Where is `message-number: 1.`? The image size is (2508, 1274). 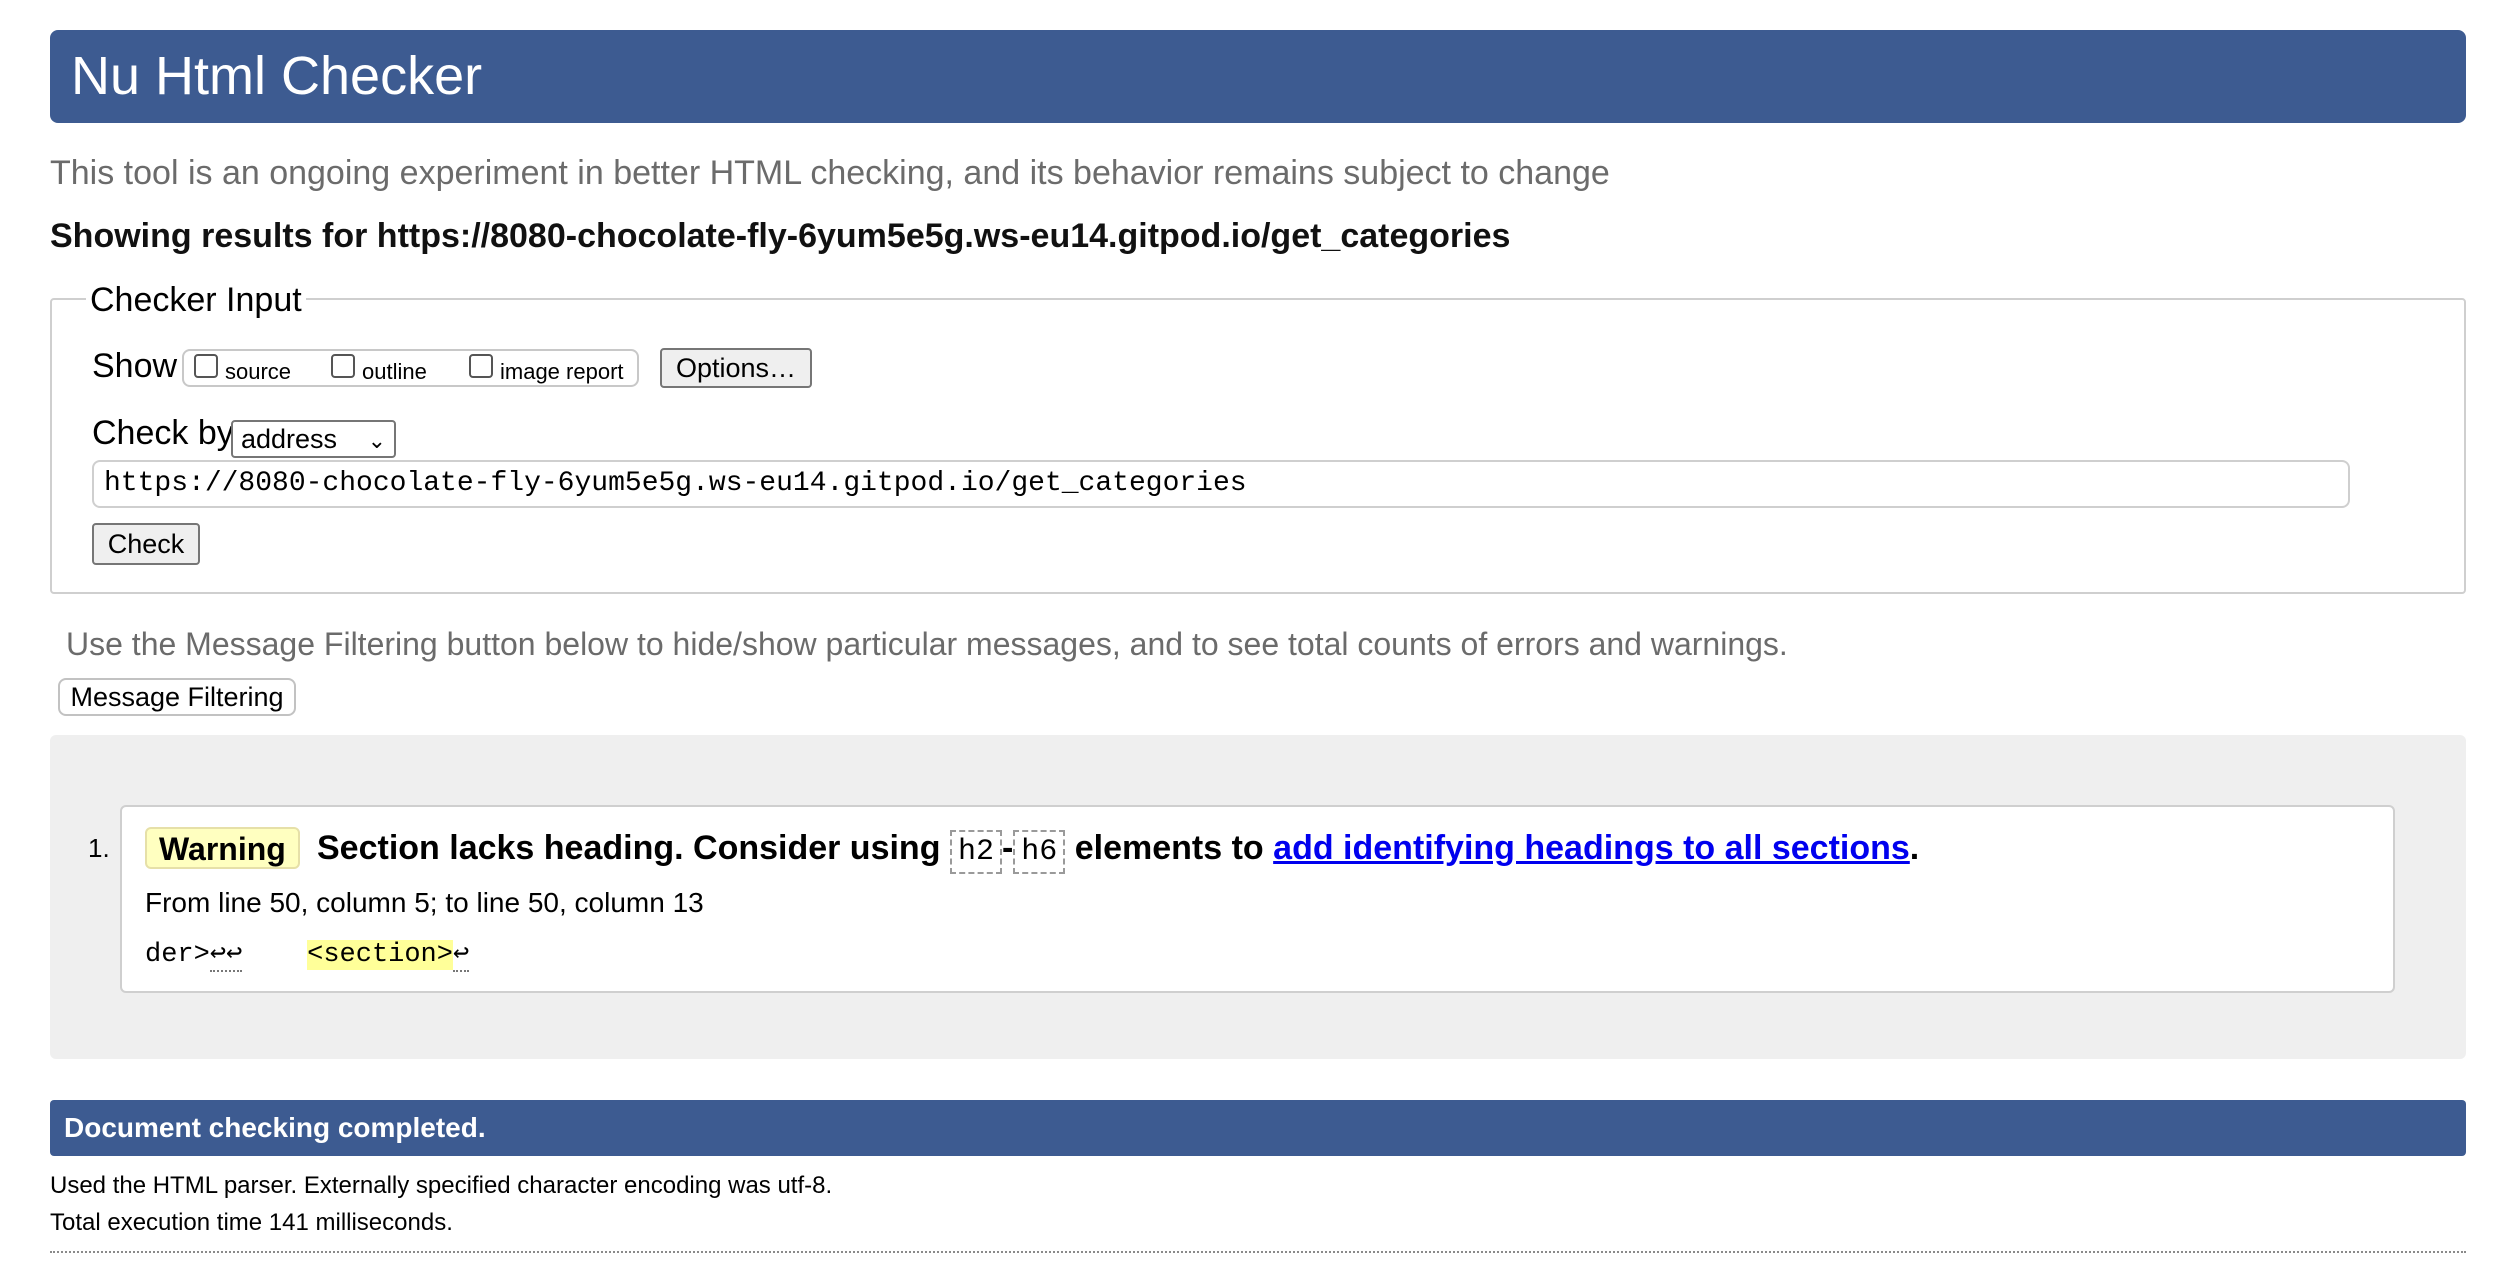
message-number: 1. is located at coordinates (99, 848).